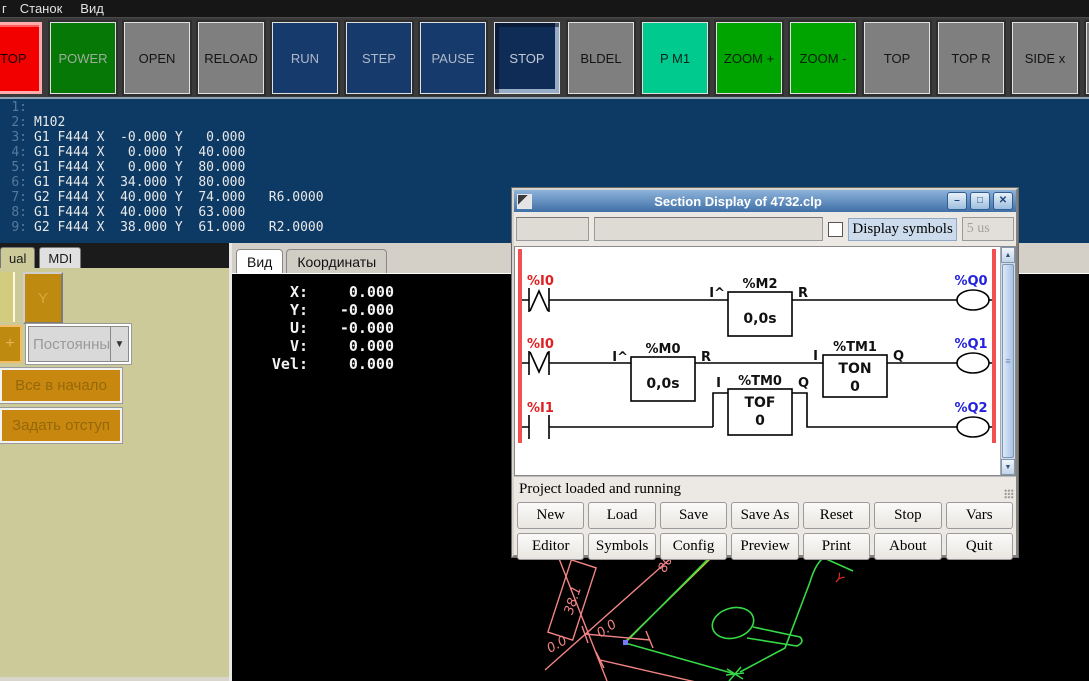  Describe the element at coordinates (298, 328) in the screenshot. I see `dro-label: U:` at that location.